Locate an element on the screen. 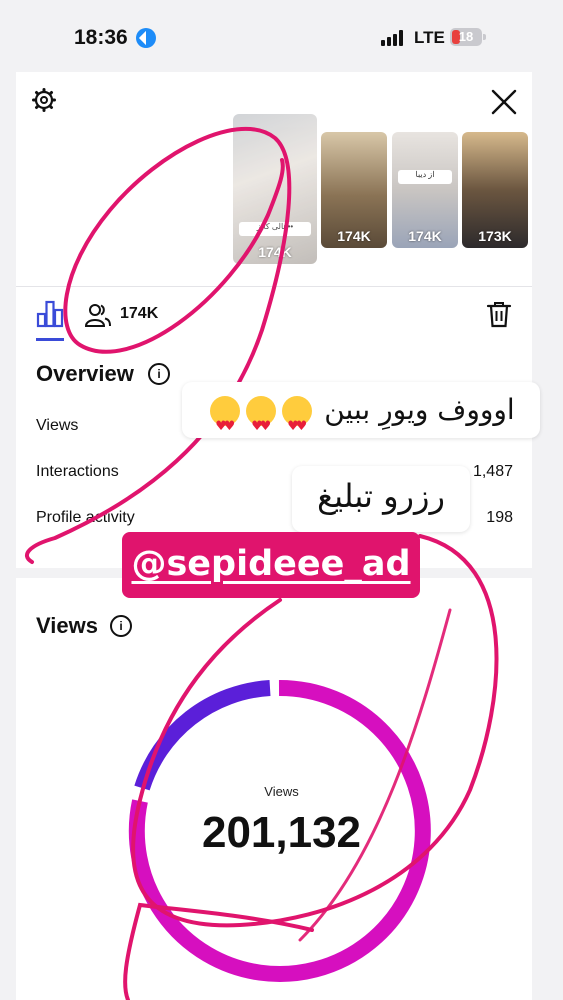 The width and height of the screenshot is (563, 1000). battery-icon: 18 is located at coordinates (468, 37).